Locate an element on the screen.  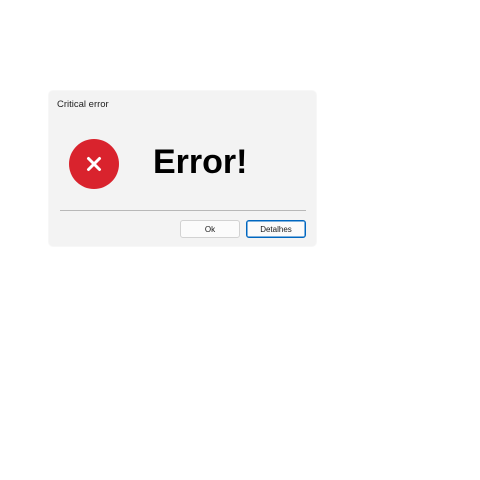
details-button: Detalhes is located at coordinates (276, 229).